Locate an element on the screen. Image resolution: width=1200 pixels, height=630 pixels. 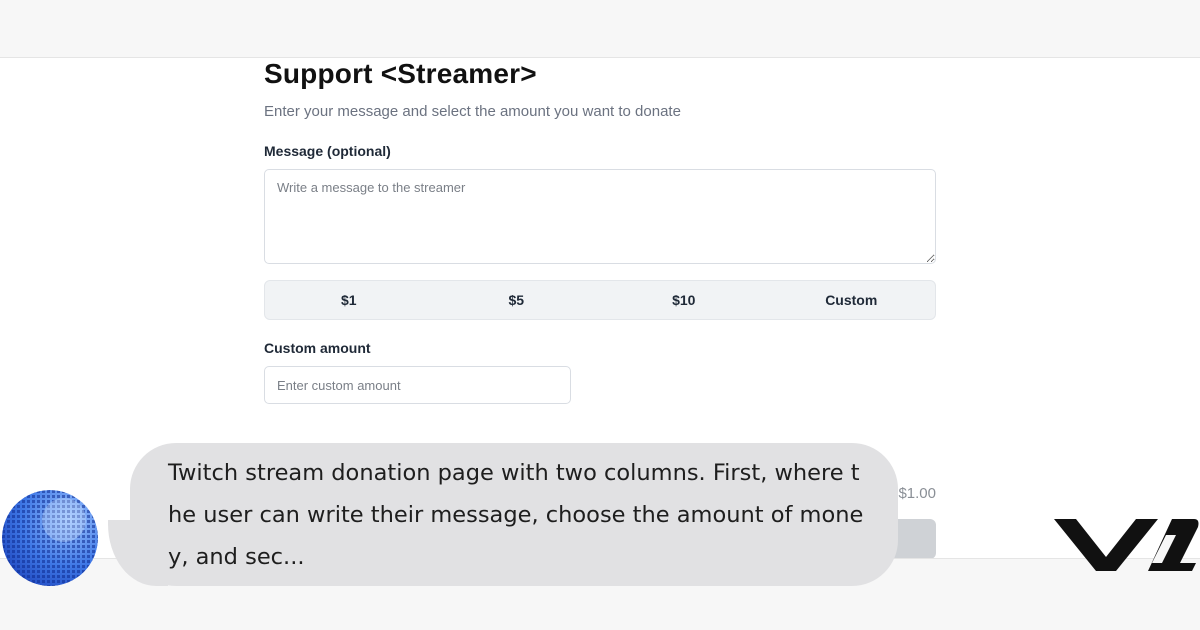
brand-logo-icon is located at coordinates (1126, 545).